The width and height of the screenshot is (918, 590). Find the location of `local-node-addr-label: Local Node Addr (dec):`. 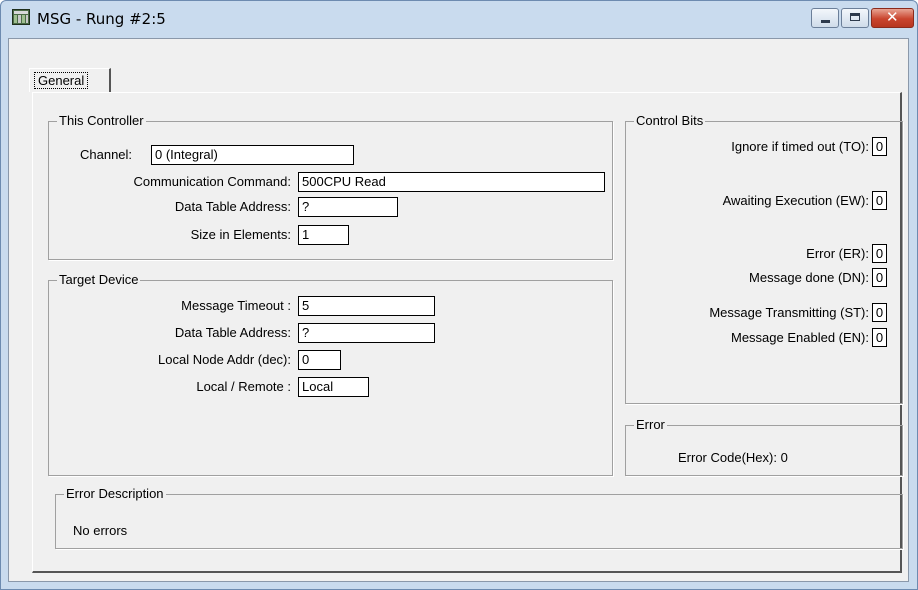

local-node-addr-label: Local Node Addr (dec): is located at coordinates (224, 359).